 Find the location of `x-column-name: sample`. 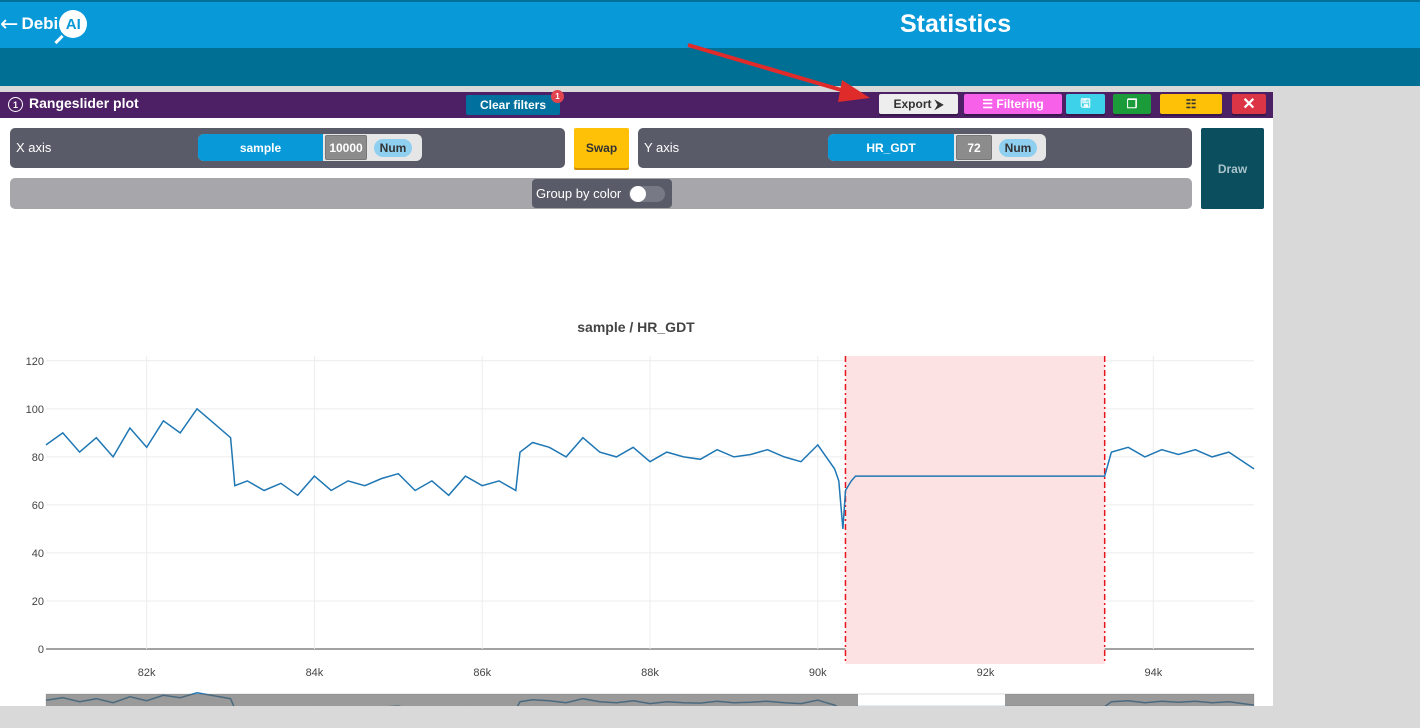

x-column-name: sample is located at coordinates (260, 147).